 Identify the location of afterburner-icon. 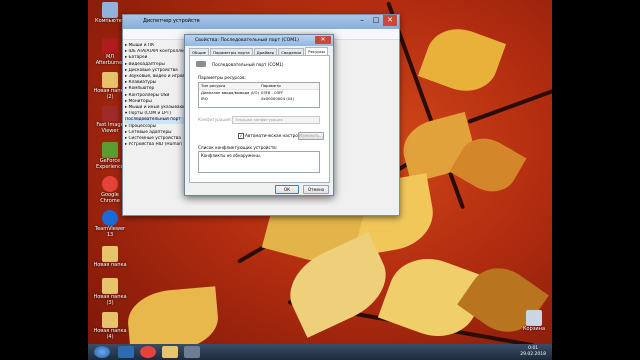
(110, 46).